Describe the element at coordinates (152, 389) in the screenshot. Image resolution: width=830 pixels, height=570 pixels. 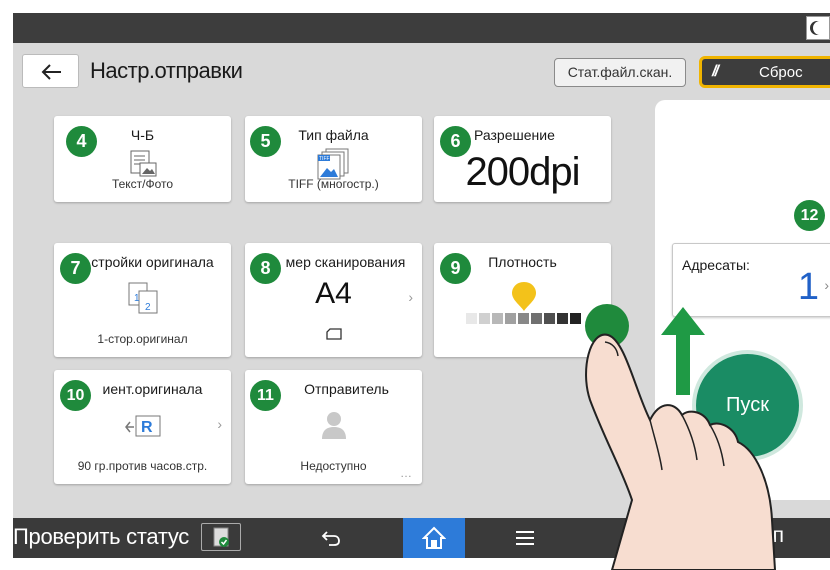
I see `tile-title: иент.оригинала` at that location.